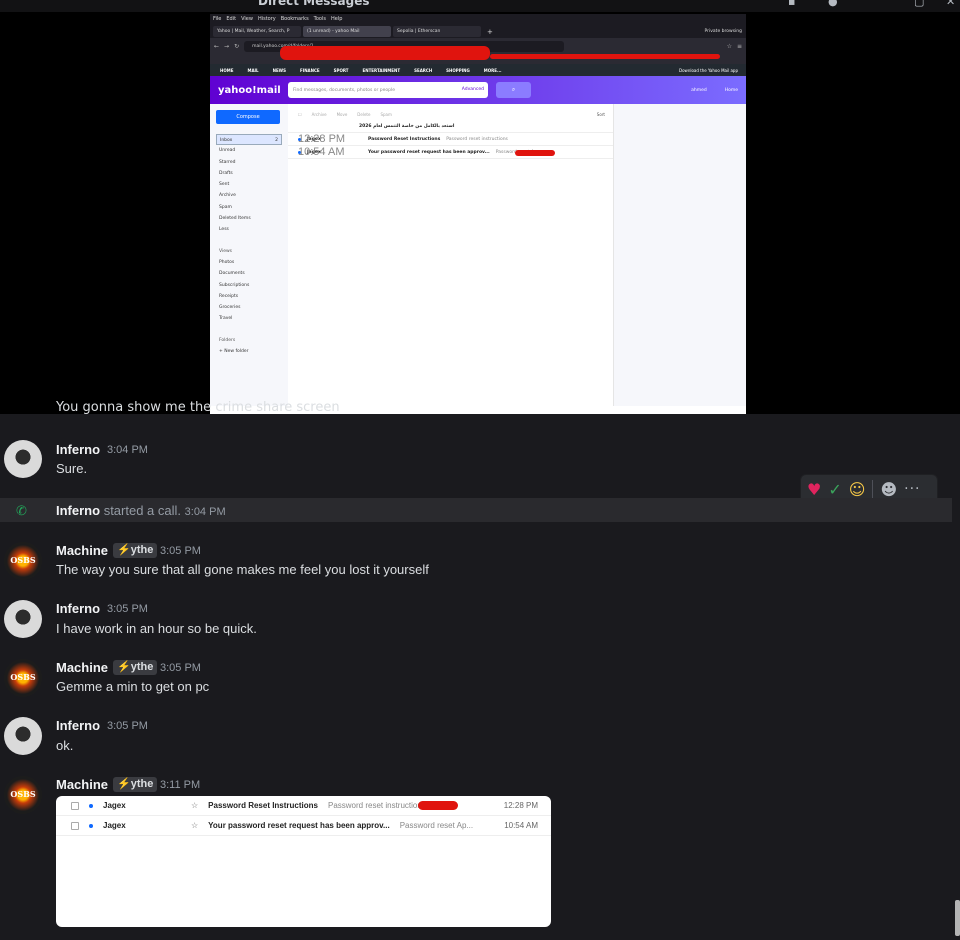 The height and width of the screenshot is (940, 960). Describe the element at coordinates (814, 489) in the screenshot. I see `heart-reaction-icon: ♥` at that location.